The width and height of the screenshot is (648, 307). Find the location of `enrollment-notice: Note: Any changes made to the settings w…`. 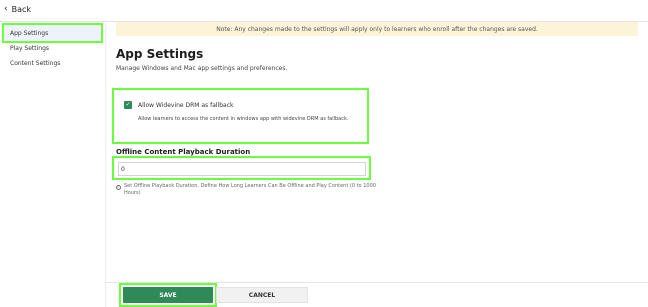

enrollment-notice: Note: Any changes made to the settings w… is located at coordinates (377, 29).